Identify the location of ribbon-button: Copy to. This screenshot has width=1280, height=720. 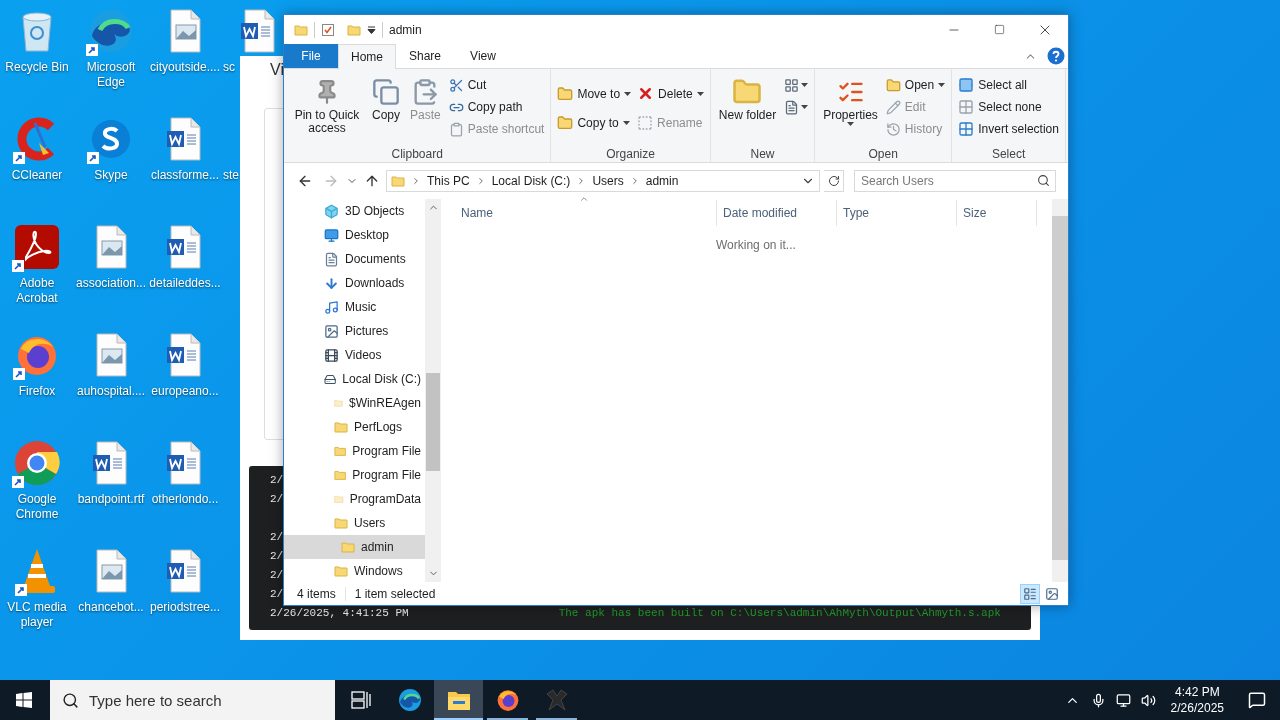
(594, 122).